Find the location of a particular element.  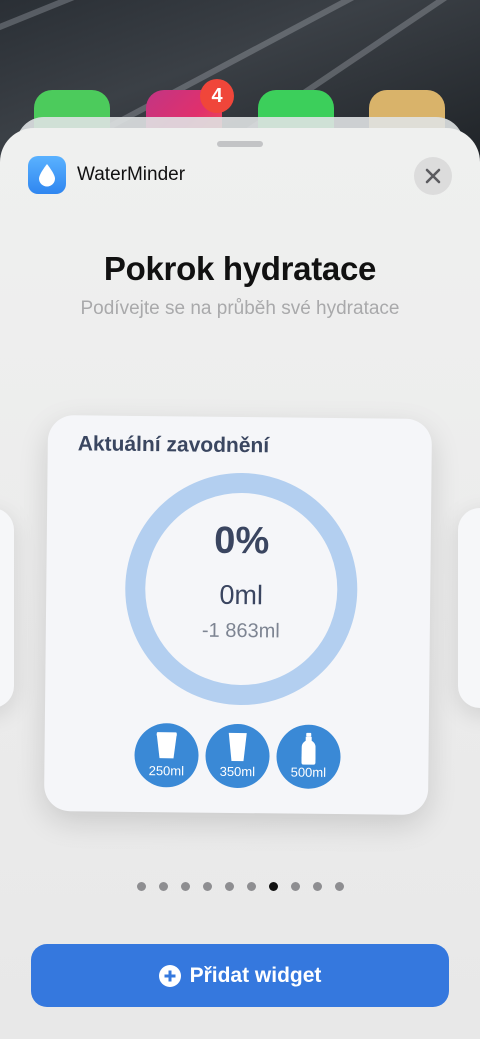

notification-badge: 4 is located at coordinates (217, 96).